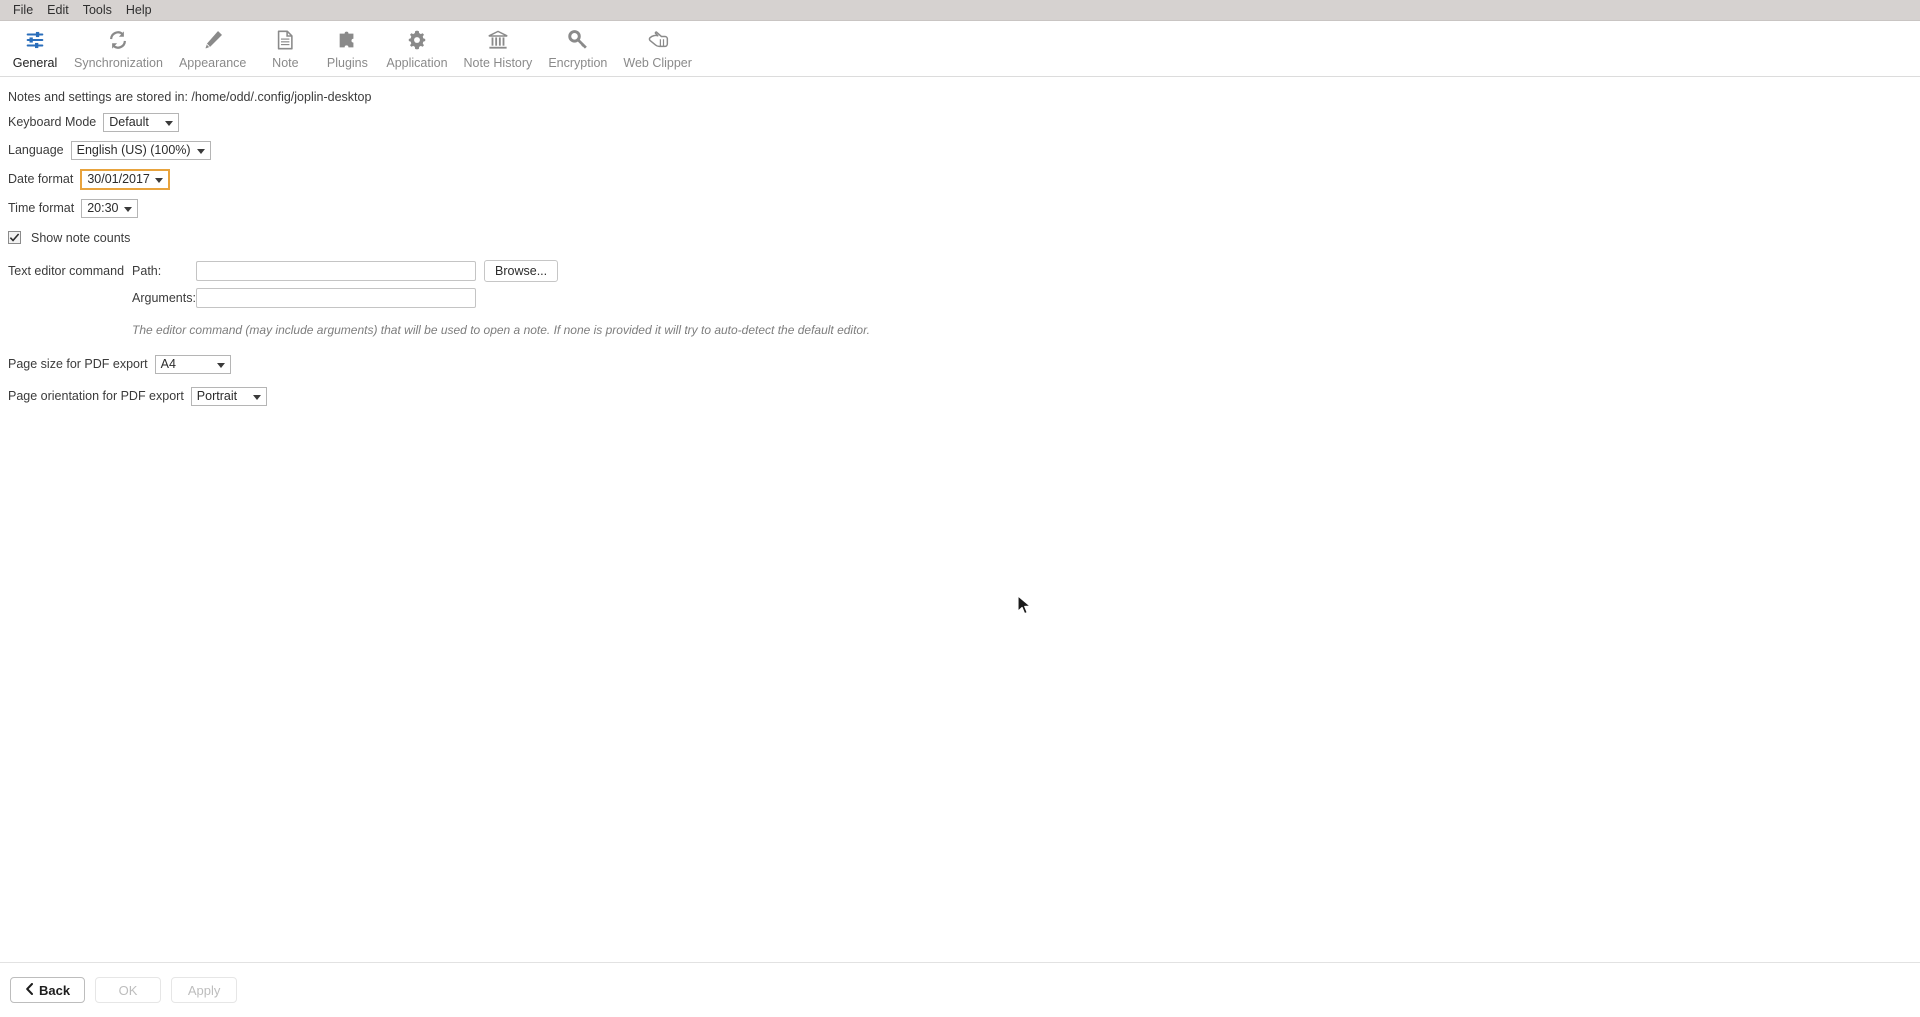 The height and width of the screenshot is (1017, 1920). I want to click on pdf-page-orientation-select: Portrait, so click(228, 396).